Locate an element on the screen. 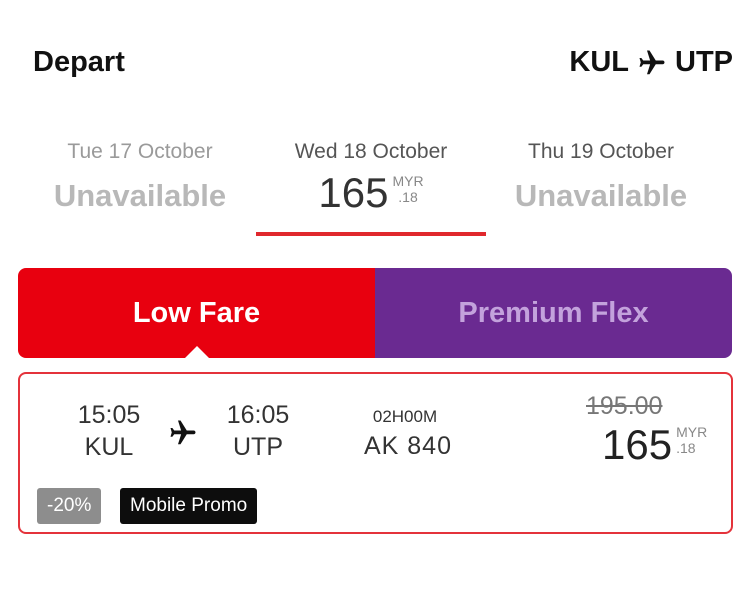 Image resolution: width=747 pixels, height=602 pixels. date-price: 165 MYR .18 is located at coordinates (371, 193).